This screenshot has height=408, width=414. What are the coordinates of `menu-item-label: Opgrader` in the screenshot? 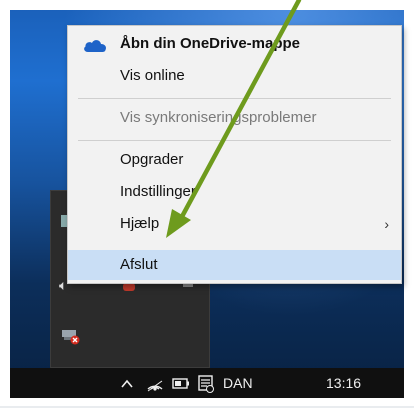 It's located at (152, 159).